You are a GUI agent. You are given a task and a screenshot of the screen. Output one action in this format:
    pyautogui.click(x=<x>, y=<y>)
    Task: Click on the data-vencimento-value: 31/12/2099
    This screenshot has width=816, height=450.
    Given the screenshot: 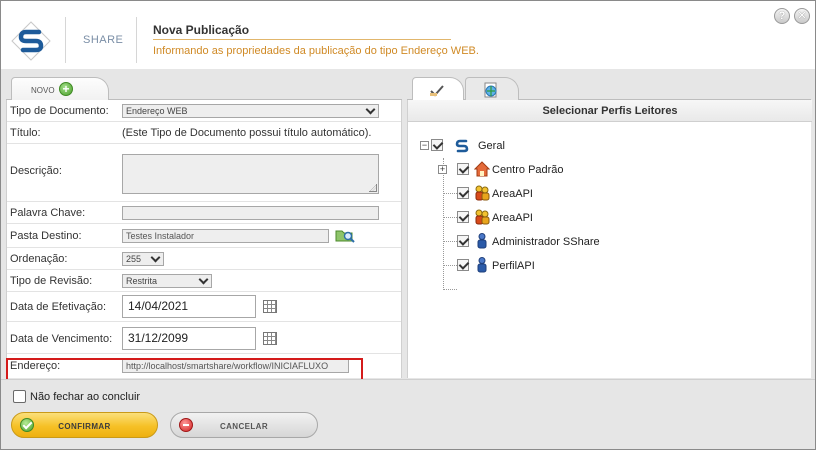 What is the action you would take?
    pyautogui.click(x=158, y=338)
    